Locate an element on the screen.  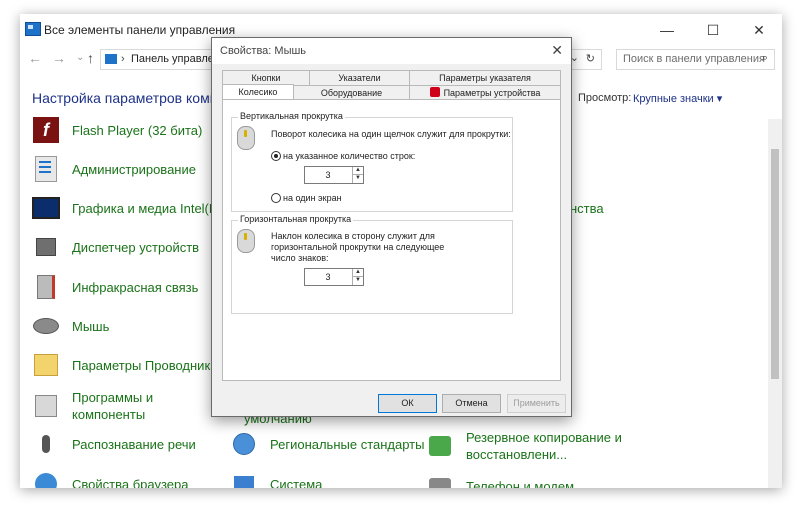
horizontal-description-3: число знаков: is located at coordinates (300, 258).